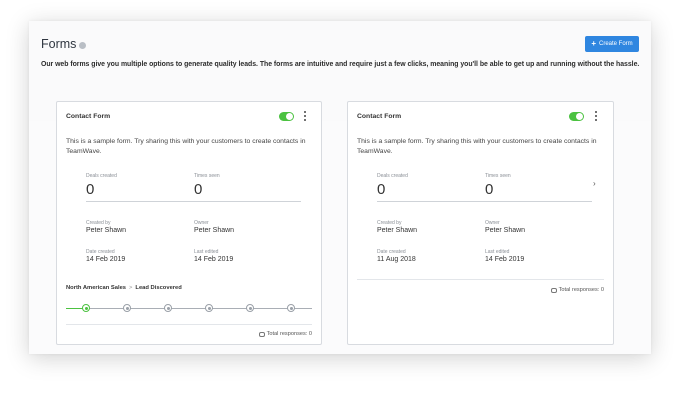 This screenshot has width=680, height=400. What do you see at coordinates (59, 44) in the screenshot?
I see `page-title-text: Forms` at bounding box center [59, 44].